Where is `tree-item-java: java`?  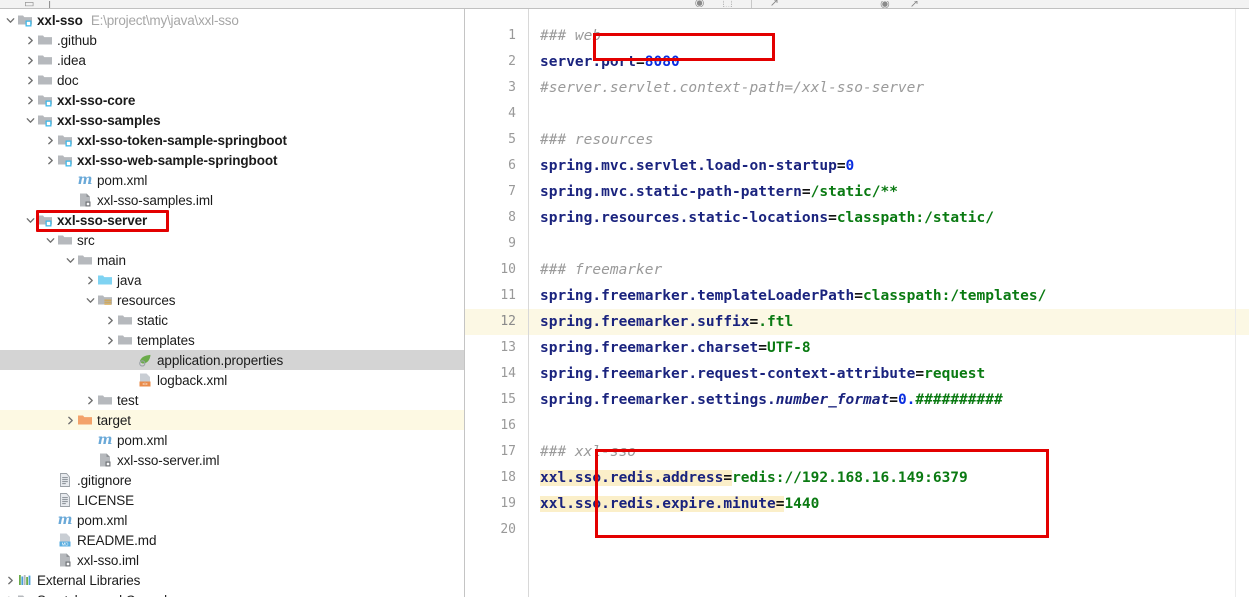 tree-item-java: java is located at coordinates (232, 280).